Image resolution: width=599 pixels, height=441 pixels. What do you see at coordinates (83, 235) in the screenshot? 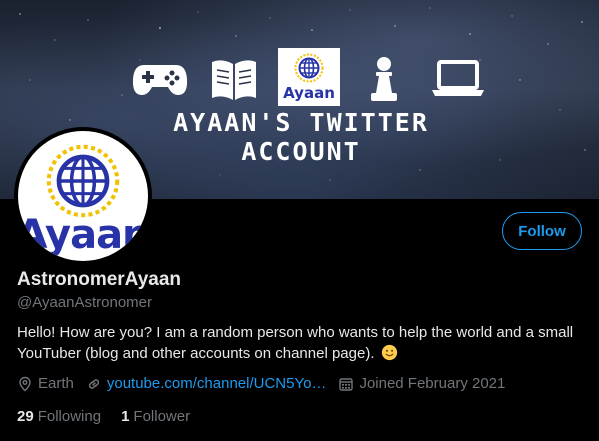
I see `avatar-text: Ayaan` at bounding box center [83, 235].